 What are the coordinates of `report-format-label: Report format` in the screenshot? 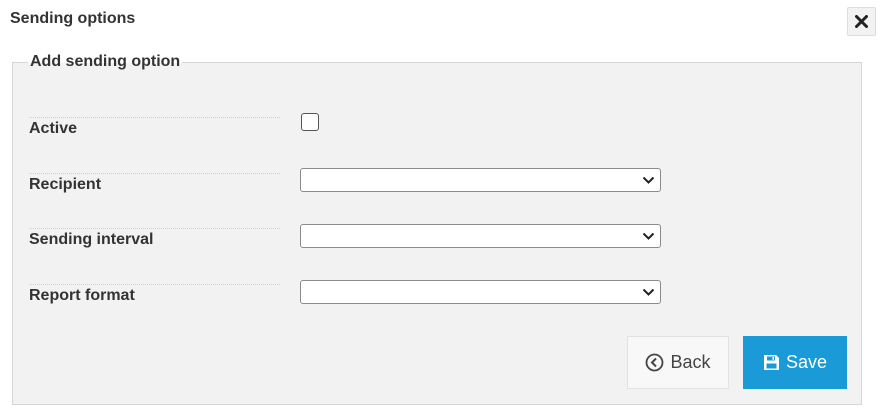 It's located at (154, 294).